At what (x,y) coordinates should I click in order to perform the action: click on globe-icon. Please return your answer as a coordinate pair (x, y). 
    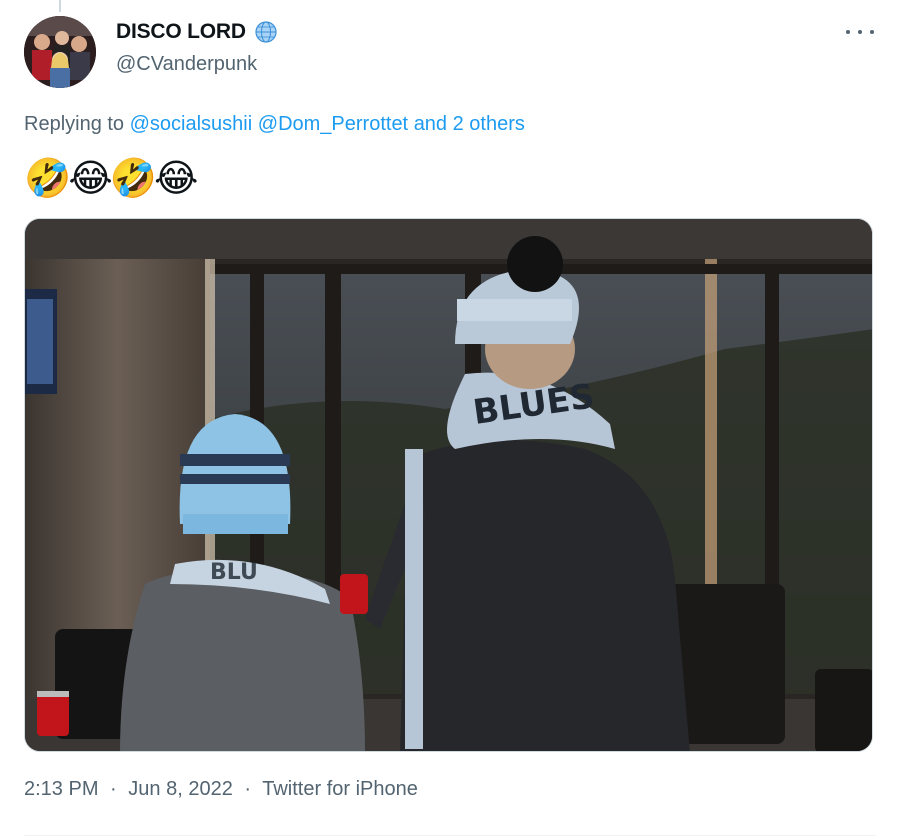
    Looking at the image, I should click on (266, 32).